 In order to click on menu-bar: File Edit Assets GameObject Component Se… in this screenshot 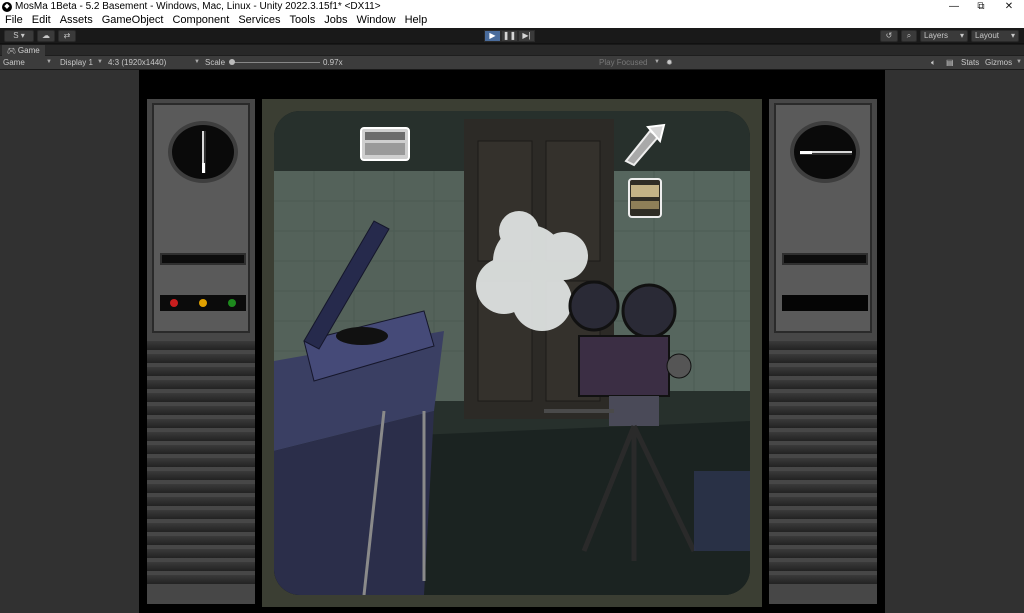, I will do `click(512, 20)`.